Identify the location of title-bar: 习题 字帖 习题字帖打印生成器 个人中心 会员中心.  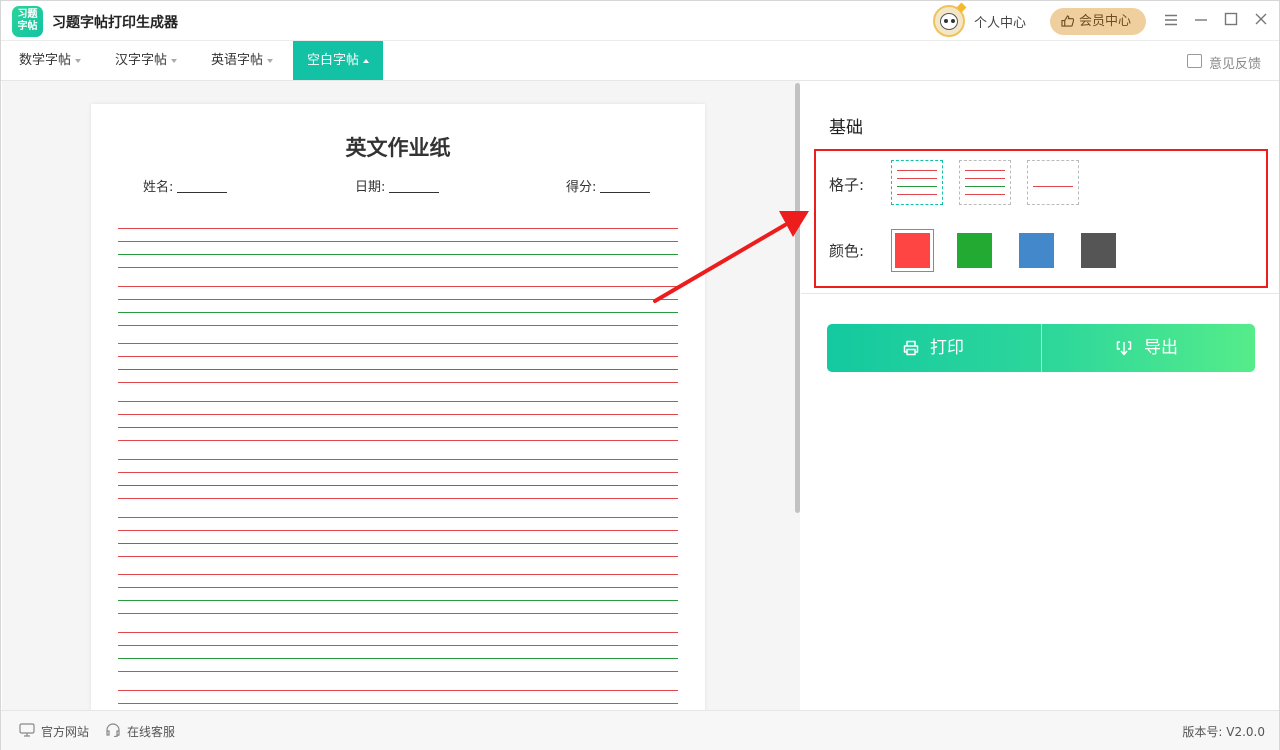
(640, 21).